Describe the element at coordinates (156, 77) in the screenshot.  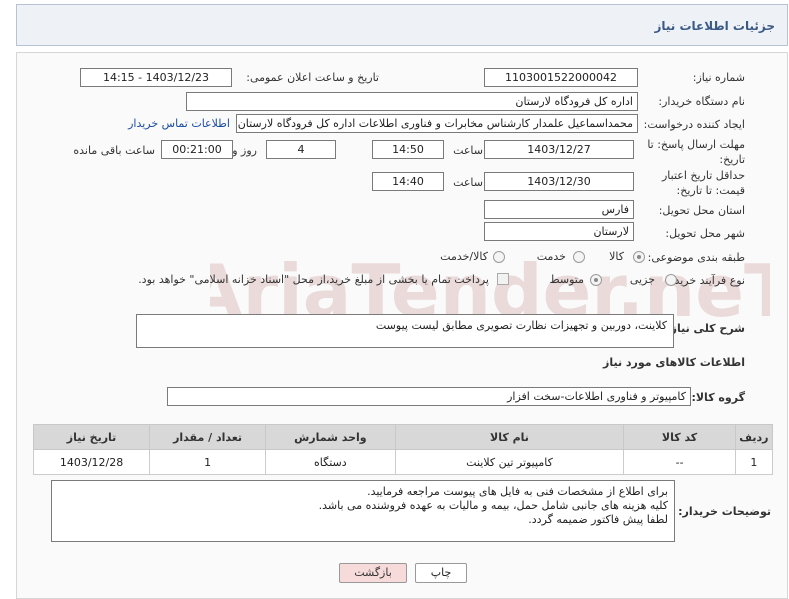
I see `announce-field: 1403/12/23 - 14:15` at that location.